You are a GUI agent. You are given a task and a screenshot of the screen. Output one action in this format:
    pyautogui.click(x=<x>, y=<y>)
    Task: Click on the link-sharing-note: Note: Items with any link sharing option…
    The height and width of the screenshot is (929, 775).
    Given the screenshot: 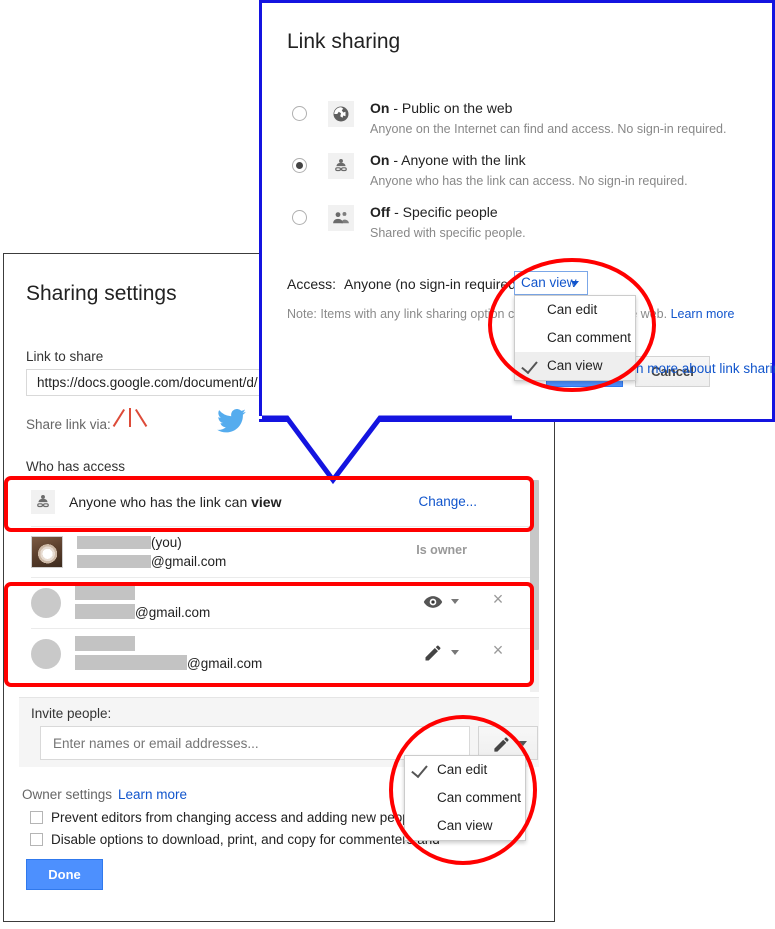 What is the action you would take?
    pyautogui.click(x=511, y=314)
    